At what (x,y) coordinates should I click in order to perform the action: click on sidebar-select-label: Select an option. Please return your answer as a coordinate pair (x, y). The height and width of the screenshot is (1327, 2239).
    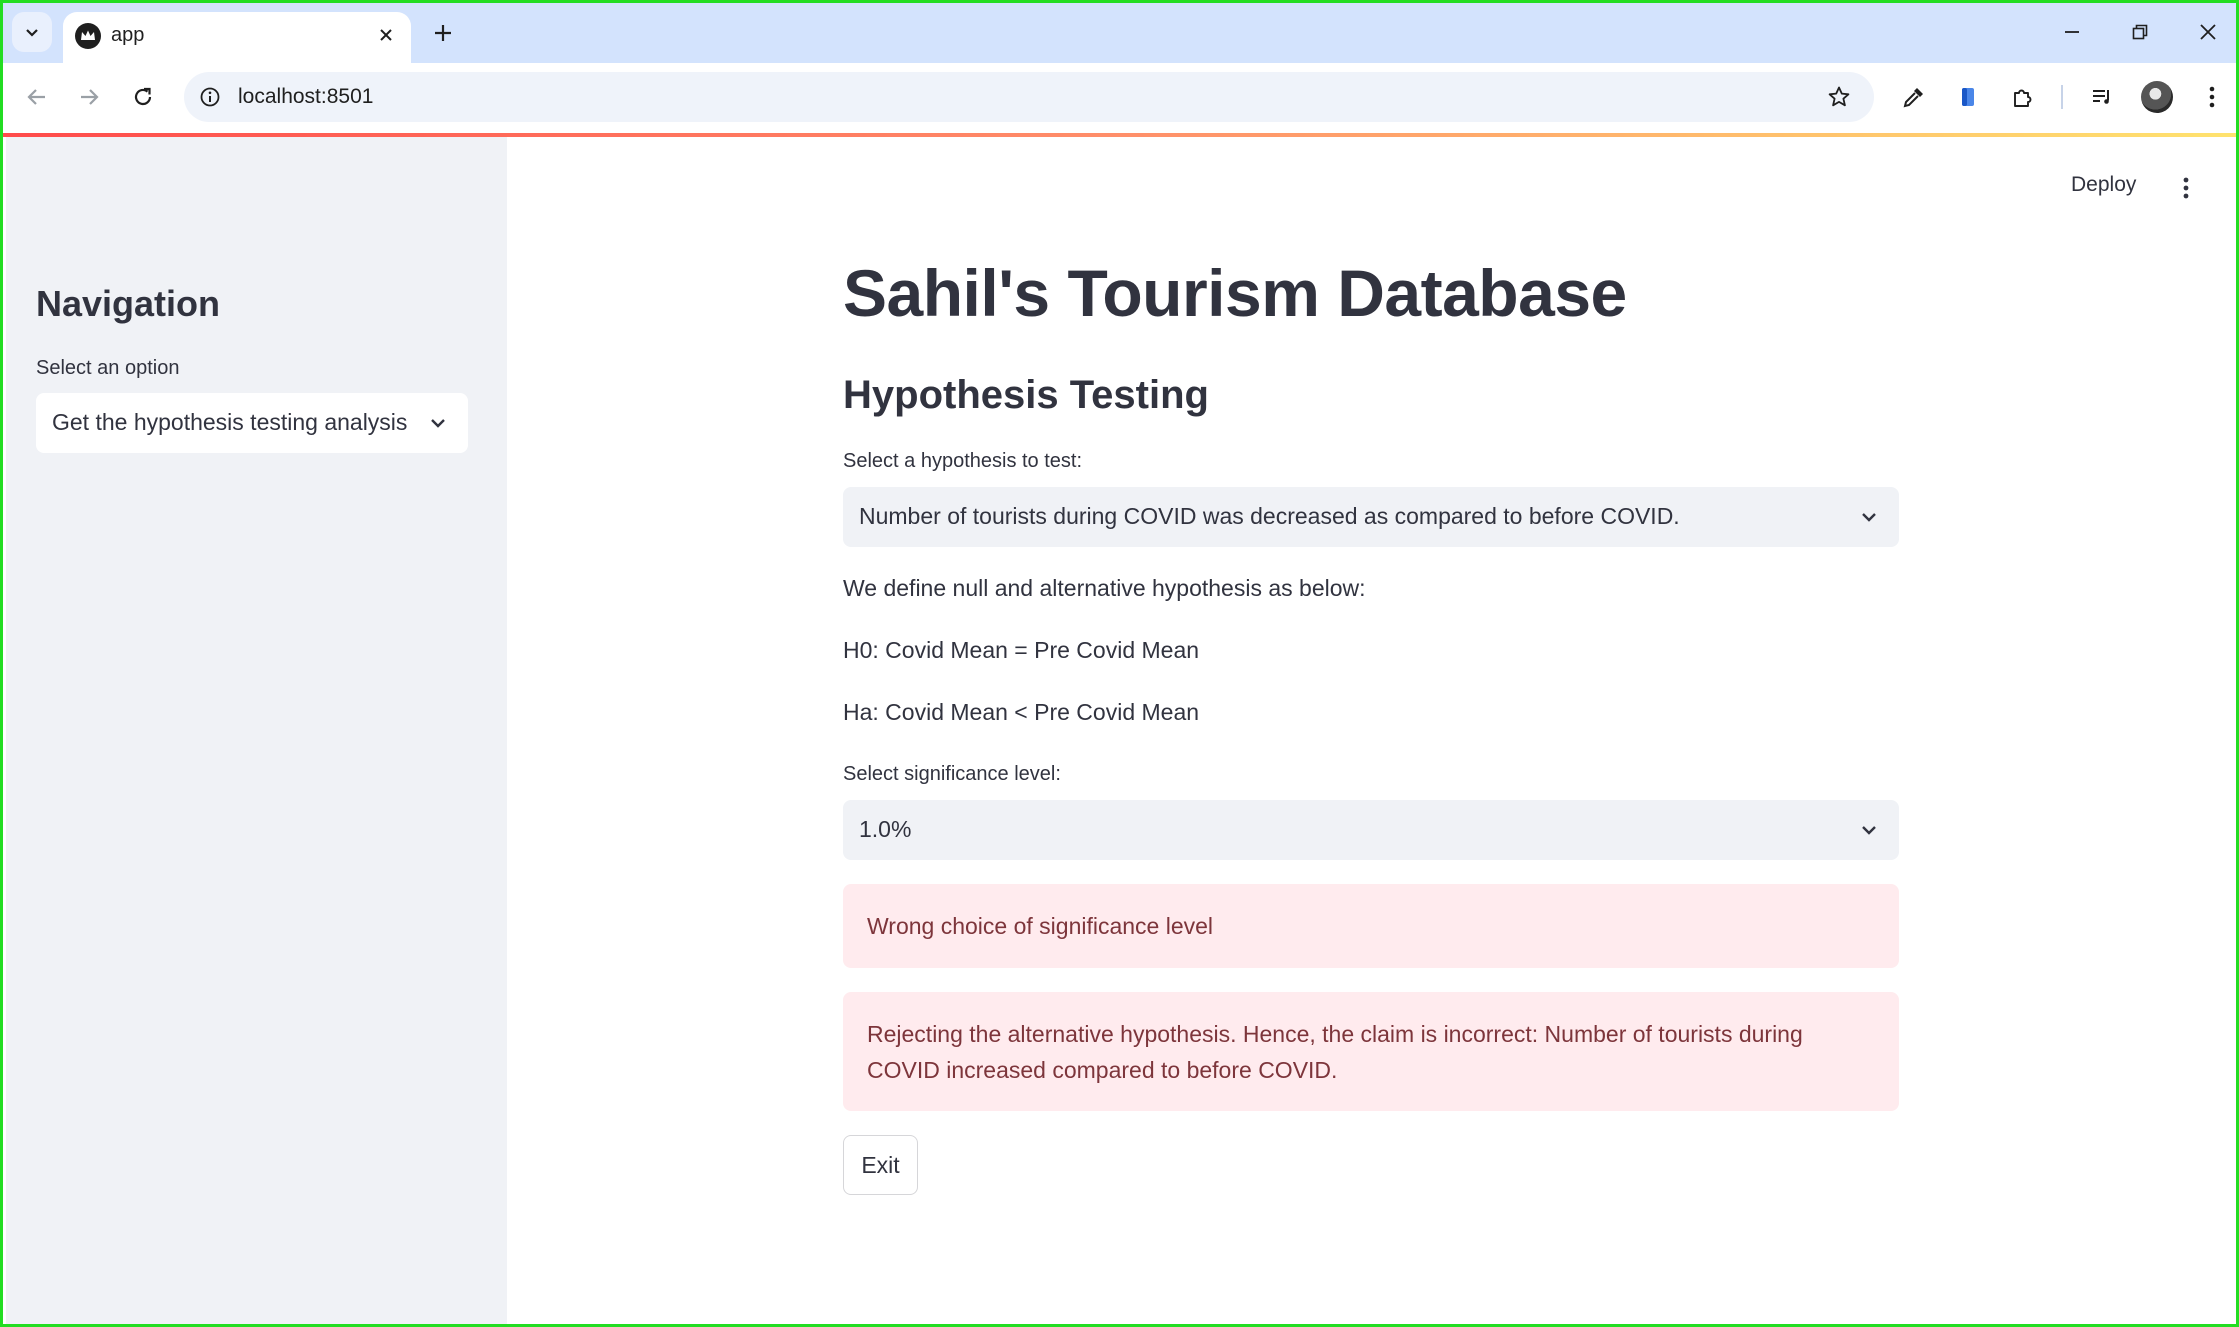
    Looking at the image, I should click on (108, 368).